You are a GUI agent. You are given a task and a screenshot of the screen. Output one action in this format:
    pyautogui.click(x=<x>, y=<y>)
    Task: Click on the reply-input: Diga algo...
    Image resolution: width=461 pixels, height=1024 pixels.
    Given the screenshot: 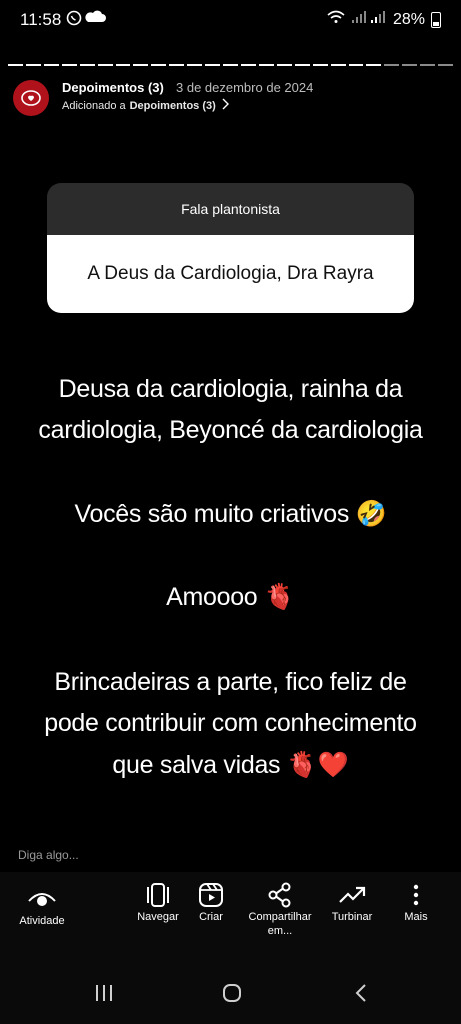 What is the action you would take?
    pyautogui.click(x=230, y=858)
    